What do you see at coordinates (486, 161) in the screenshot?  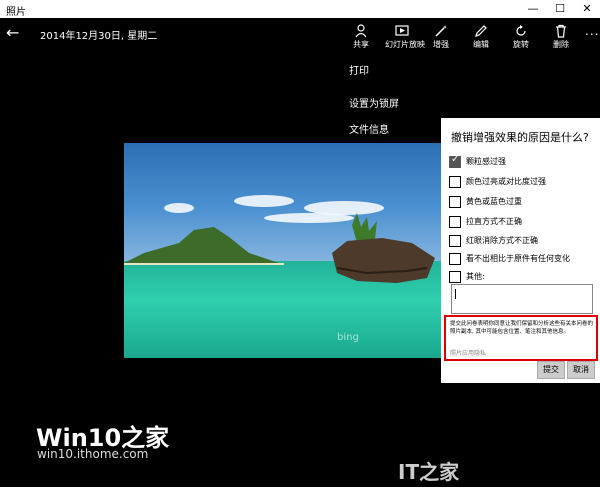 I see `feedback-option-label: 颗粒感过强` at bounding box center [486, 161].